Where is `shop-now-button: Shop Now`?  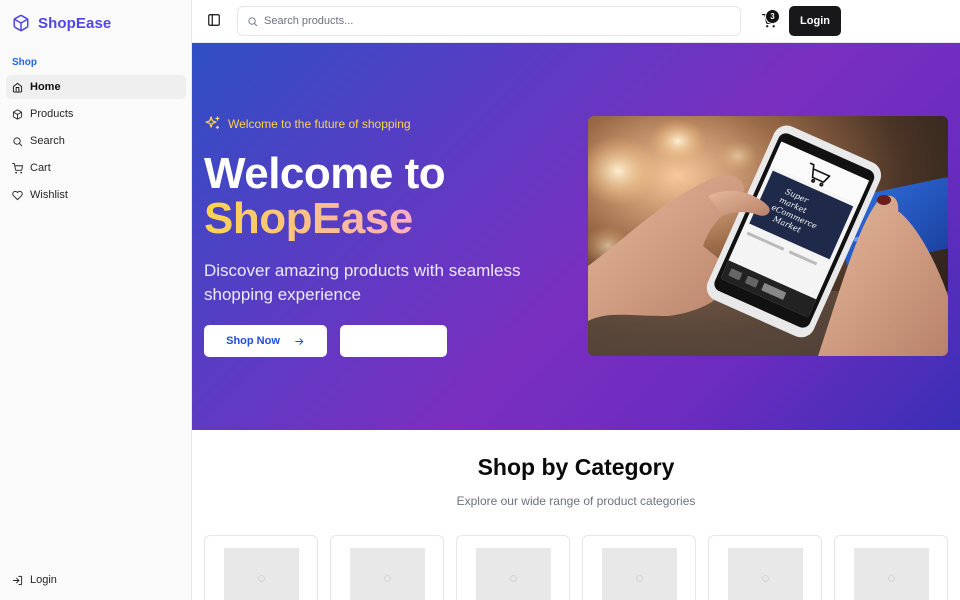 shop-now-button: Shop Now is located at coordinates (265, 341).